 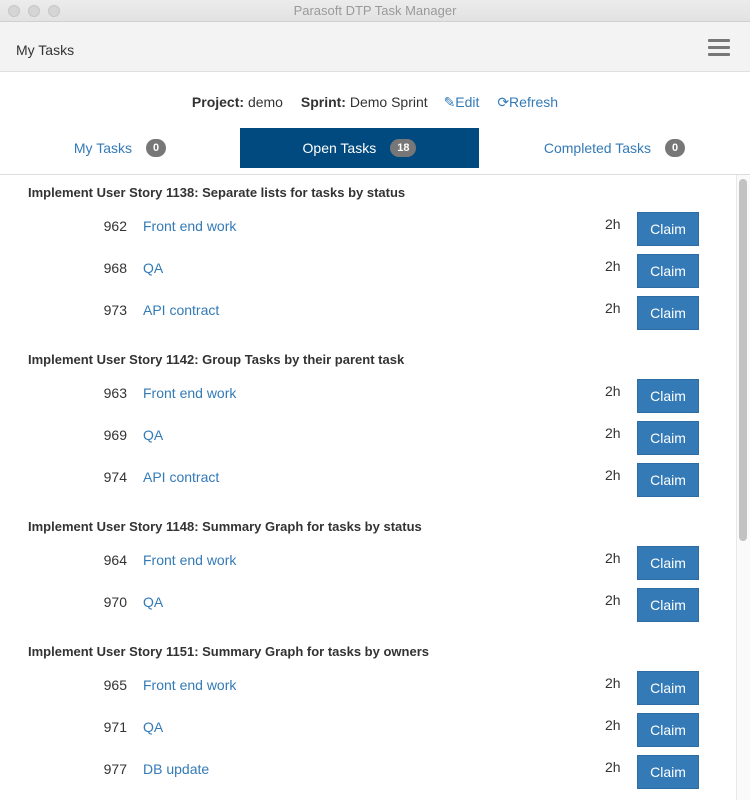 What do you see at coordinates (368, 602) in the screenshot?
I see `task-row: 970 QA 2h Claim` at bounding box center [368, 602].